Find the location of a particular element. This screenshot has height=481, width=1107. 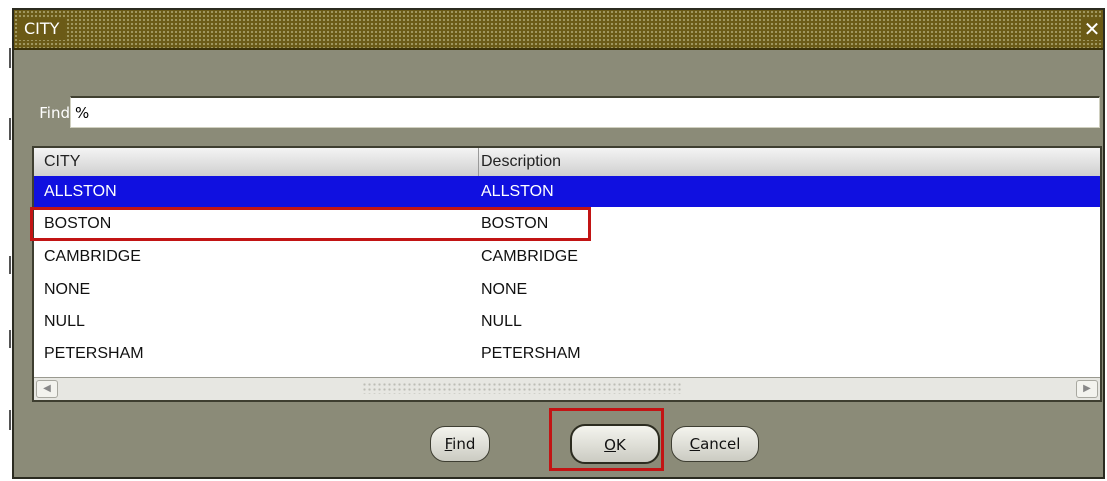

list-row-allston: ALLSTON ALLSTON is located at coordinates (567, 191).